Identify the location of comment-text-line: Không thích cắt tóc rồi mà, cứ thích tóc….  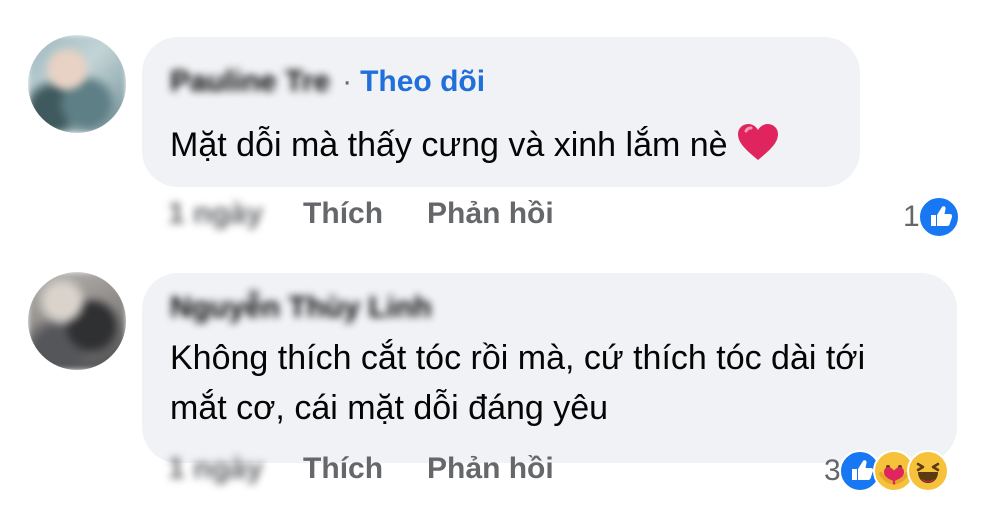
(518, 358).